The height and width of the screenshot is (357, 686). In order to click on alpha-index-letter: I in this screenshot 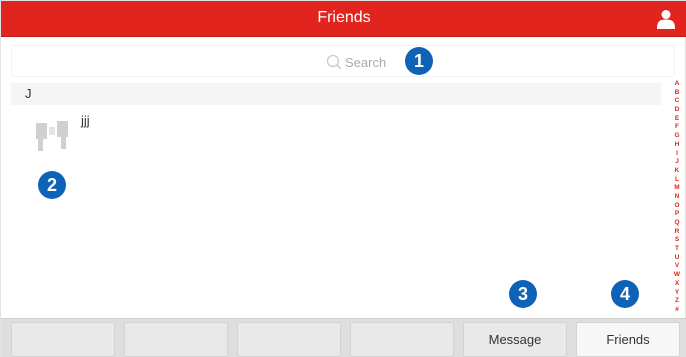, I will do `click(677, 153)`.